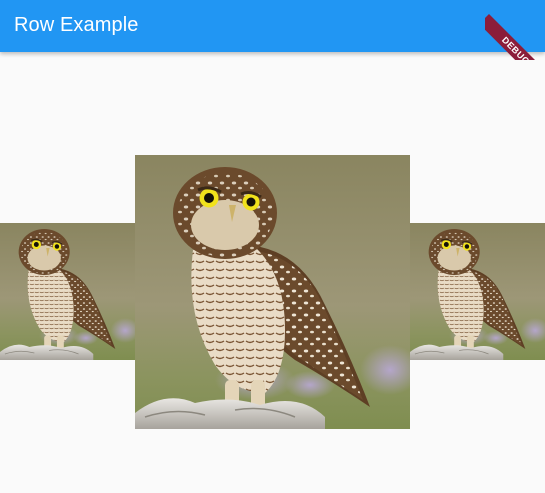  What do you see at coordinates (272, 26) in the screenshot?
I see `app-bar: Row Example` at bounding box center [272, 26].